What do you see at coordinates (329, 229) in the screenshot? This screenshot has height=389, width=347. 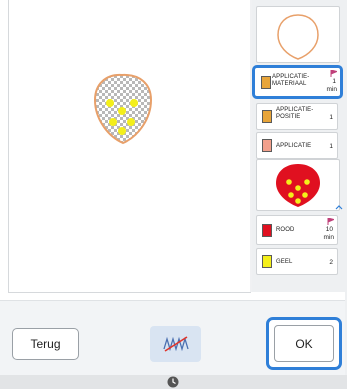 I see `thread-count: 10` at bounding box center [329, 229].